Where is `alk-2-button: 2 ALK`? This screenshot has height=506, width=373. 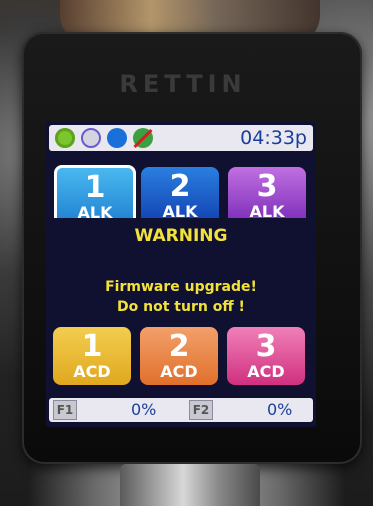
alk-2-button: 2 ALK is located at coordinates (180, 196).